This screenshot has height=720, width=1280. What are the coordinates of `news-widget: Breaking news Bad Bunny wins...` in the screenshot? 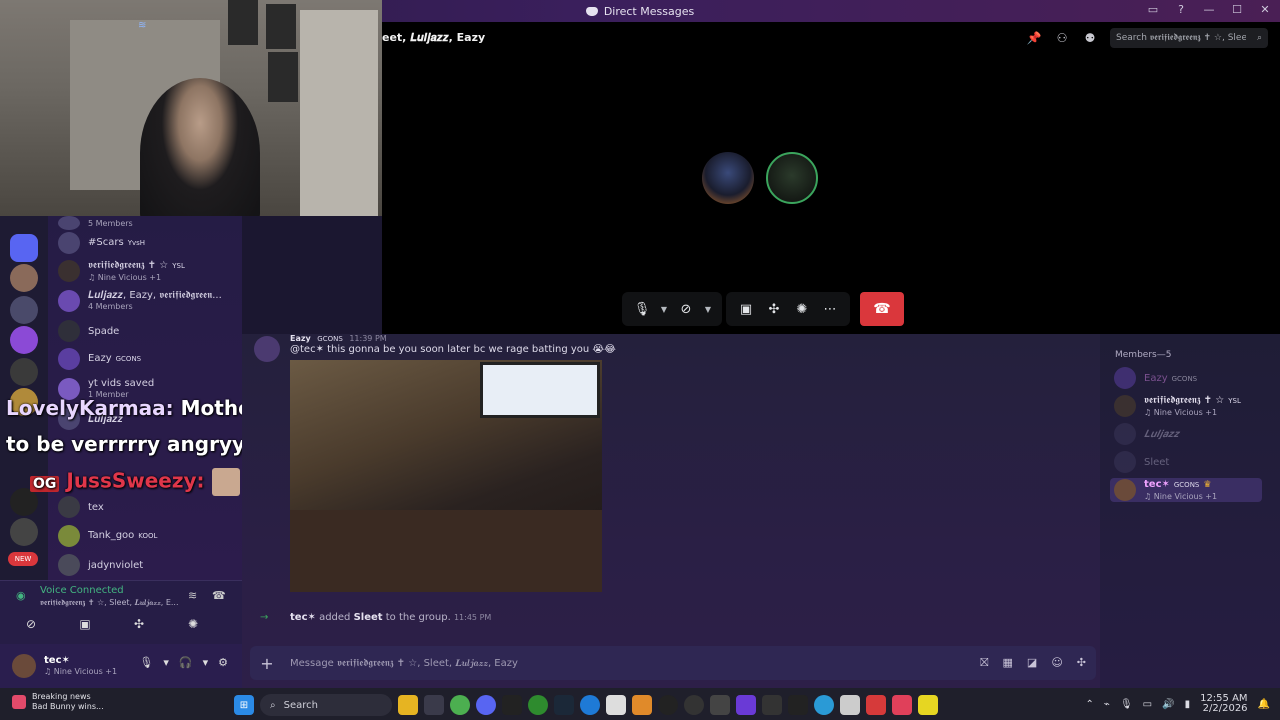 It's located at (58, 702).